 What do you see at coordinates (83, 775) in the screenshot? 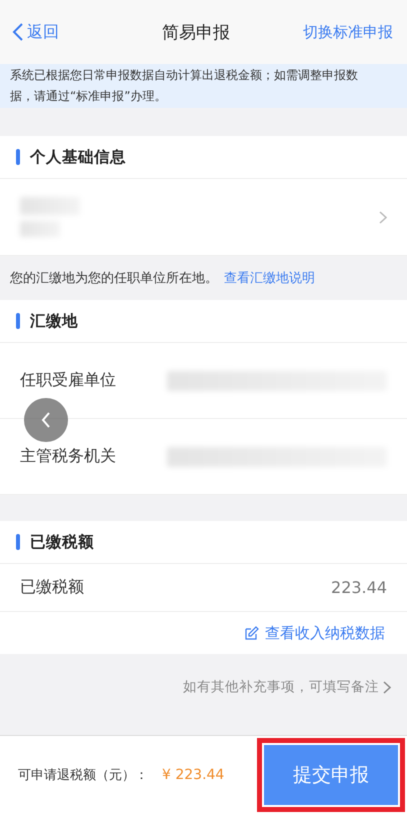
I see `refund-label: 可申请退税额（元）：` at bounding box center [83, 775].